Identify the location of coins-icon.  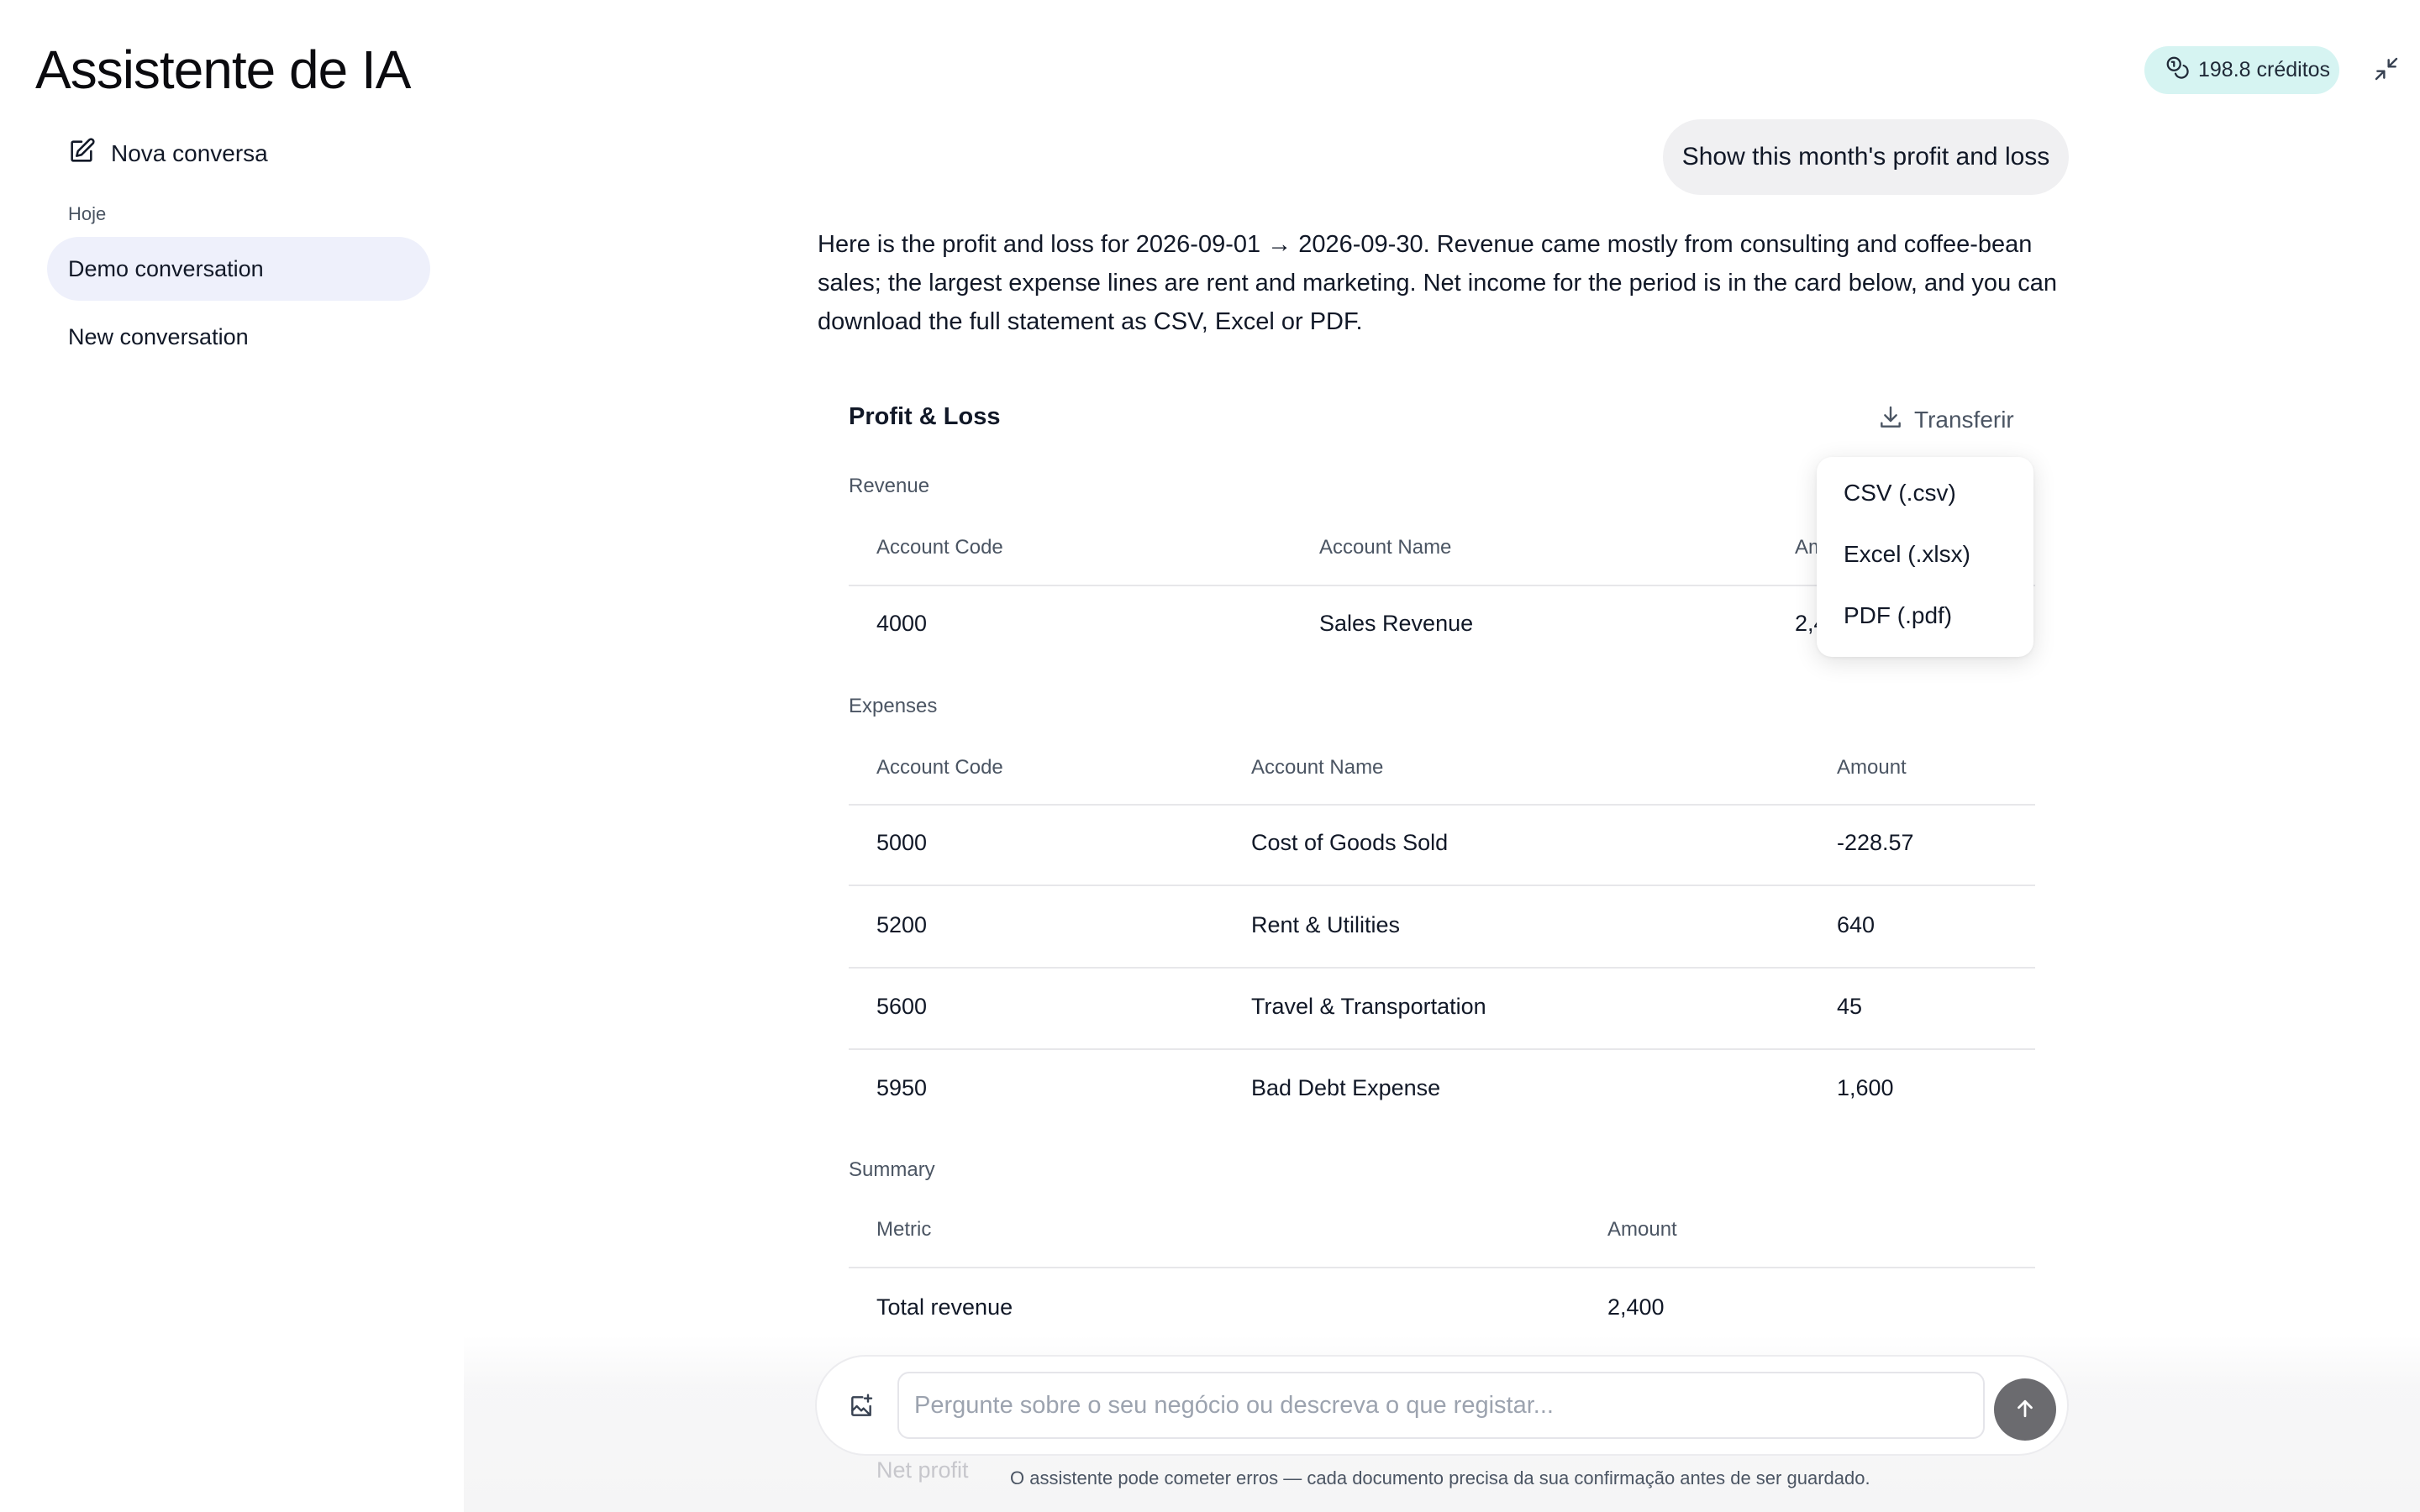
(2177, 70).